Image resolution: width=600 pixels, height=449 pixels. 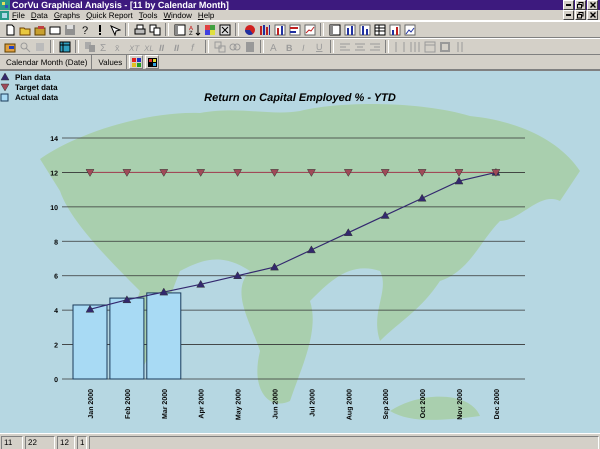 What do you see at coordinates (4, 15) in the screenshot?
I see `document-icon` at bounding box center [4, 15].